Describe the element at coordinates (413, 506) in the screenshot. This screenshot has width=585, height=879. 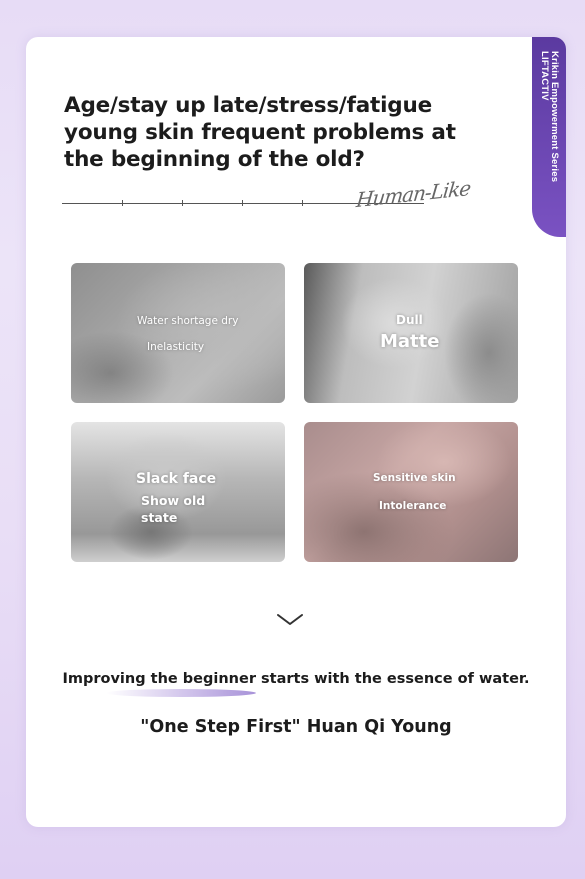
I see `photo-label: Intolerance` at that location.